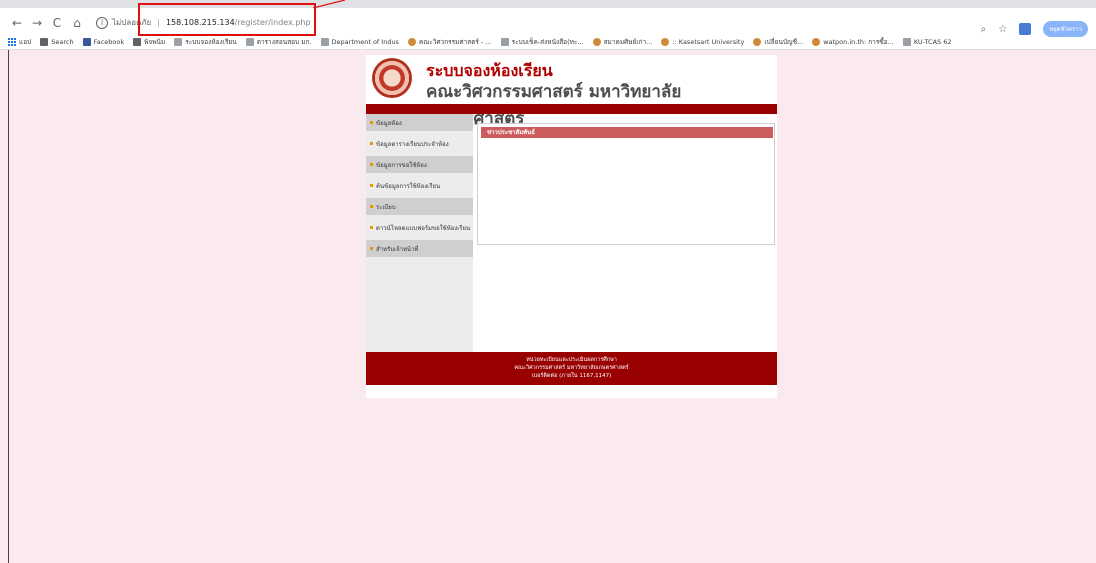  I want to click on header-bar, so click(571, 109).